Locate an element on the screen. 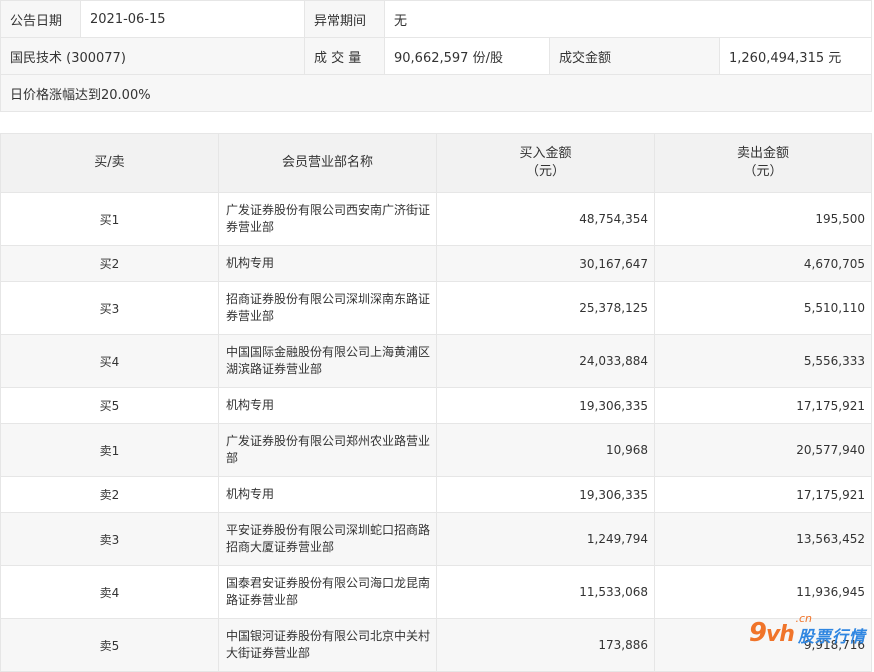 This screenshot has height=672, width=874. row-buy-amount: 24,033,884 is located at coordinates (545, 361).